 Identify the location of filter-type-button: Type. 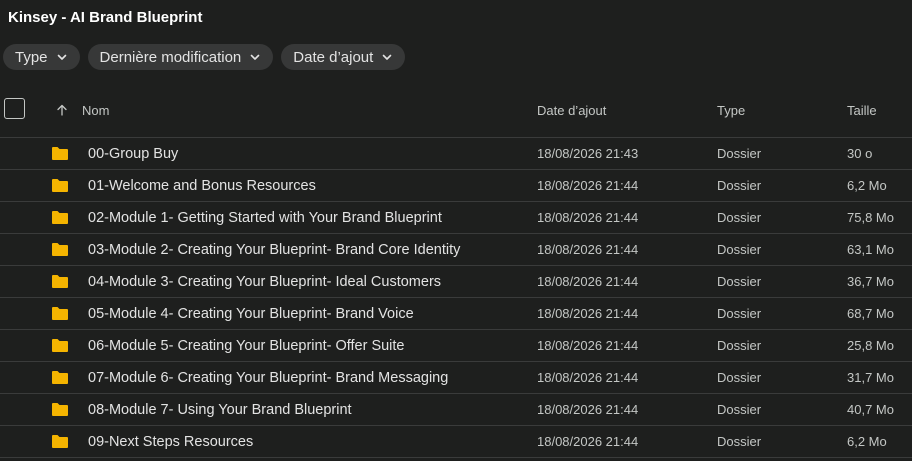
(41, 57).